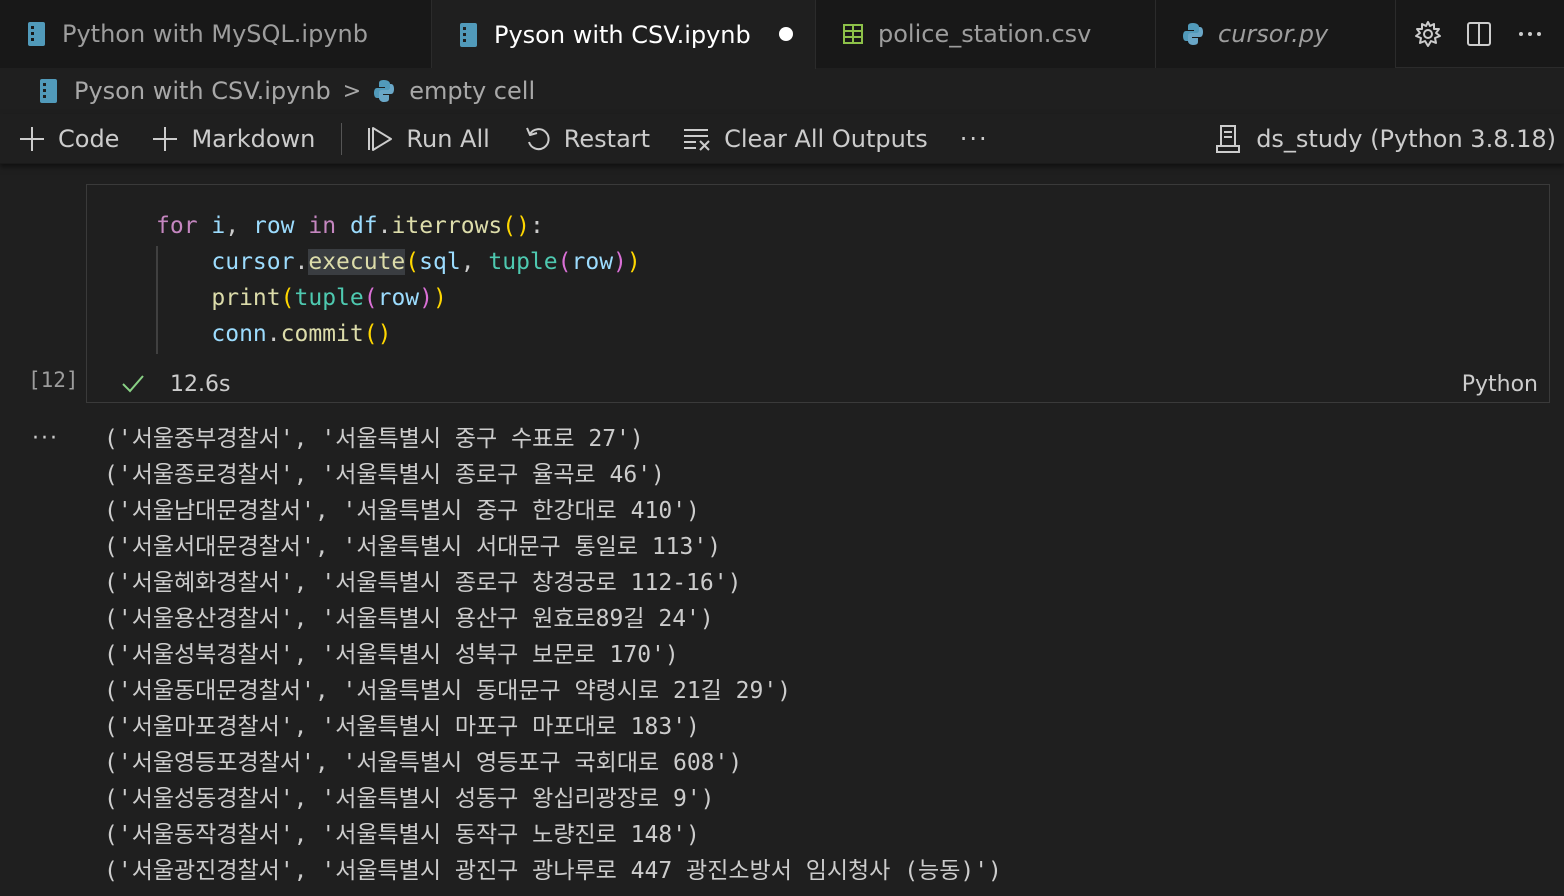  What do you see at coordinates (133, 384) in the screenshot?
I see `check-icon` at bounding box center [133, 384].